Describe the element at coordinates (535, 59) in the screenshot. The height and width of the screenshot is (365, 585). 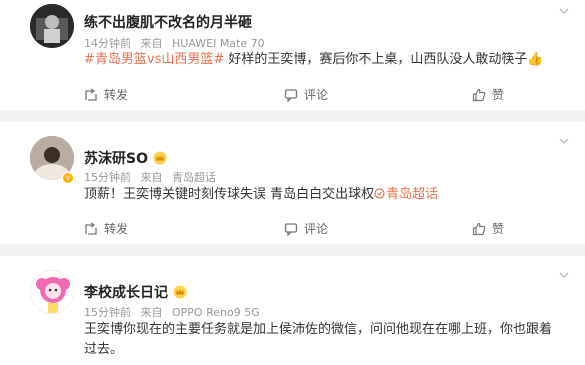
I see `thumbs-up-emoji: 👍` at that location.